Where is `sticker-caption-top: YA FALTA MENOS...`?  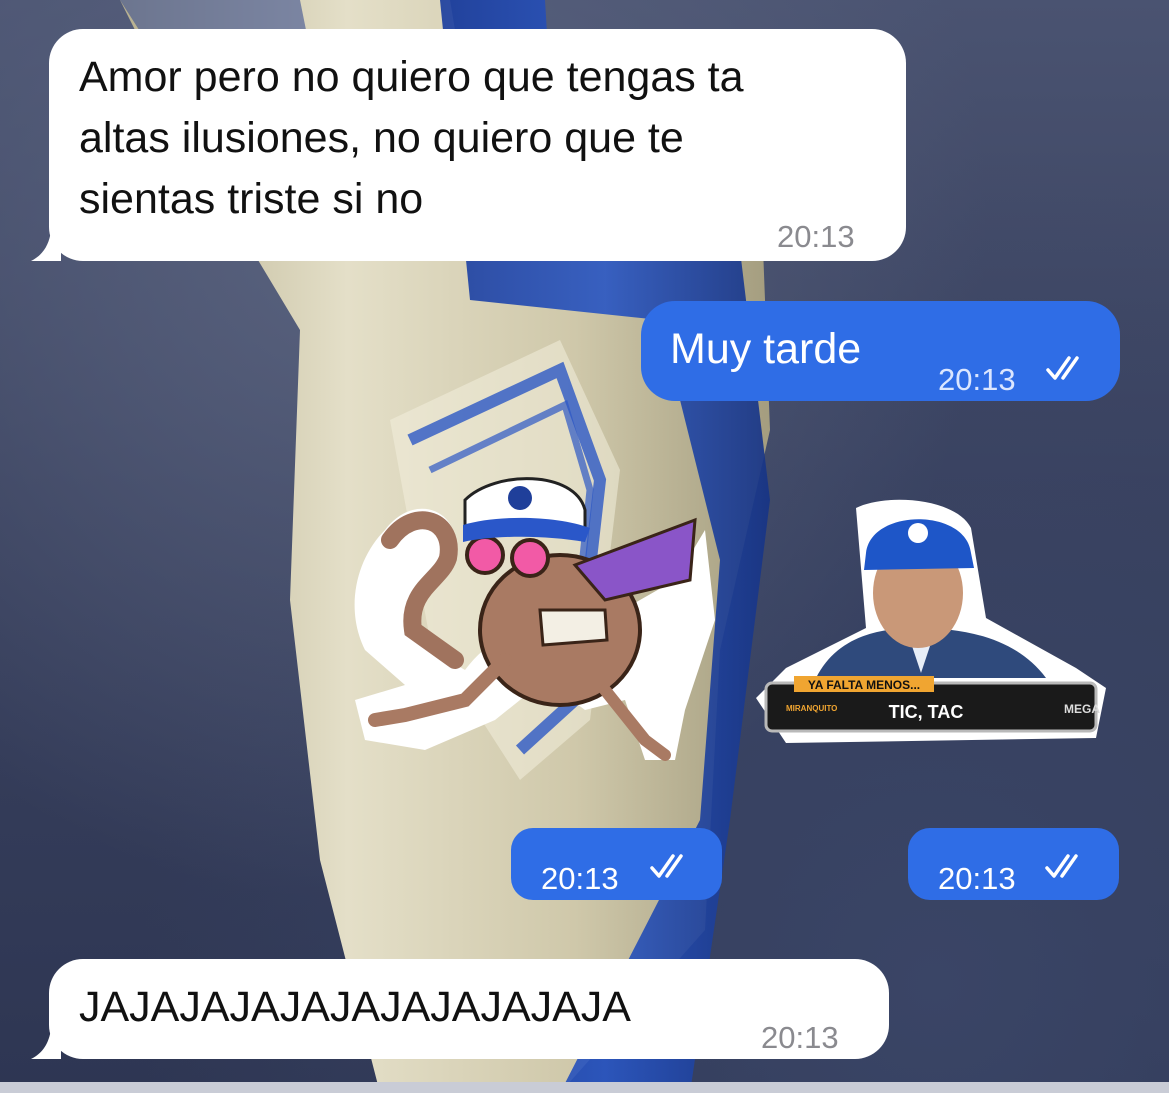 sticker-caption-top: YA FALTA MENOS... is located at coordinates (864, 685).